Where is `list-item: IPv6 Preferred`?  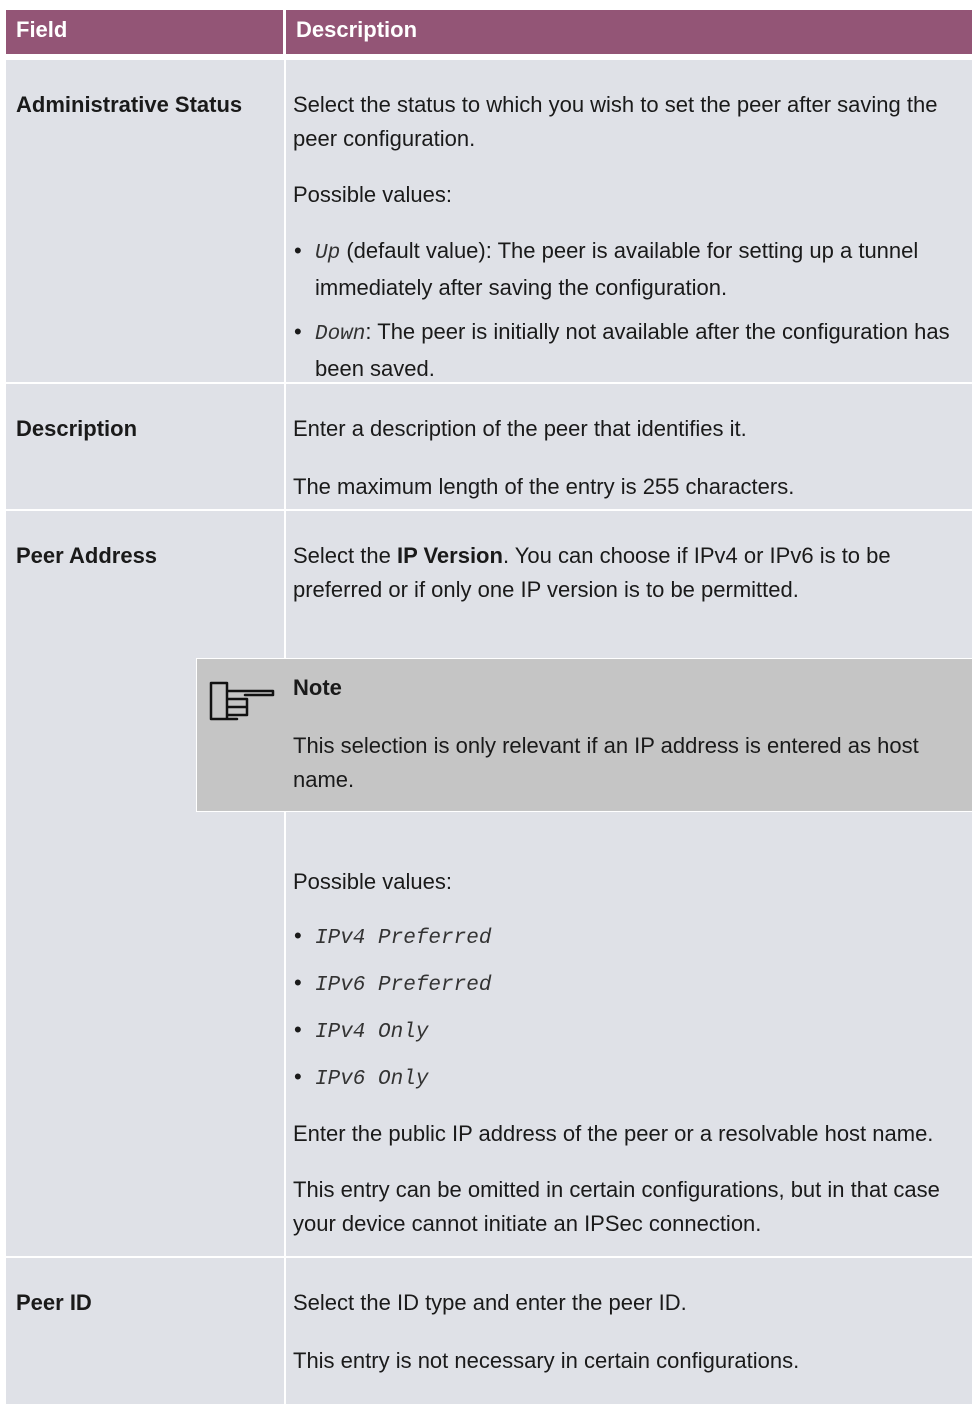
list-item: IPv6 Preferred is located at coordinates (630, 984).